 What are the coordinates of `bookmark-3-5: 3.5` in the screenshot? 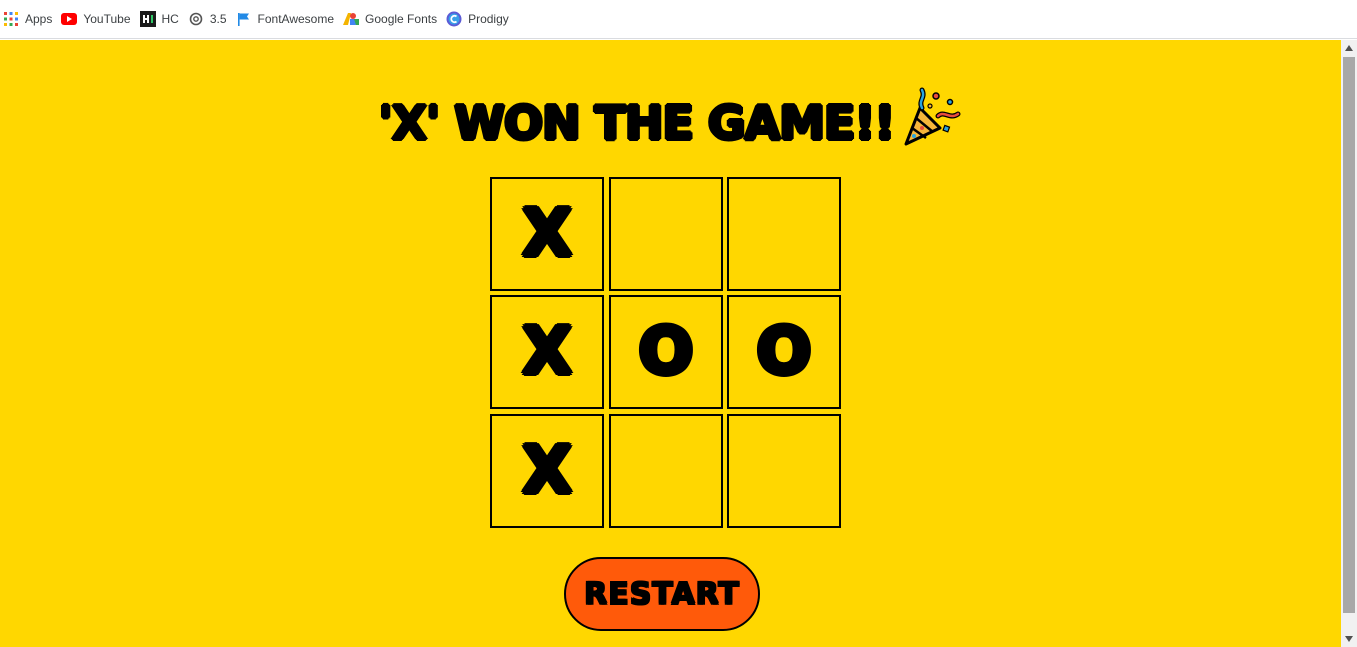 It's located at (211, 19).